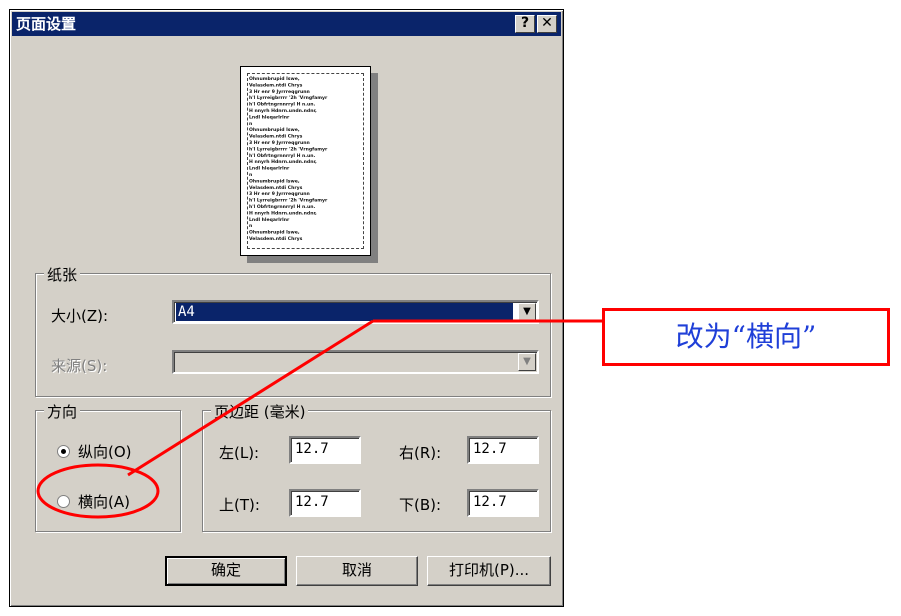 This screenshot has width=901, height=616. I want to click on orientation-group: 方向 纵向(O) 横向(A), so click(108, 466).